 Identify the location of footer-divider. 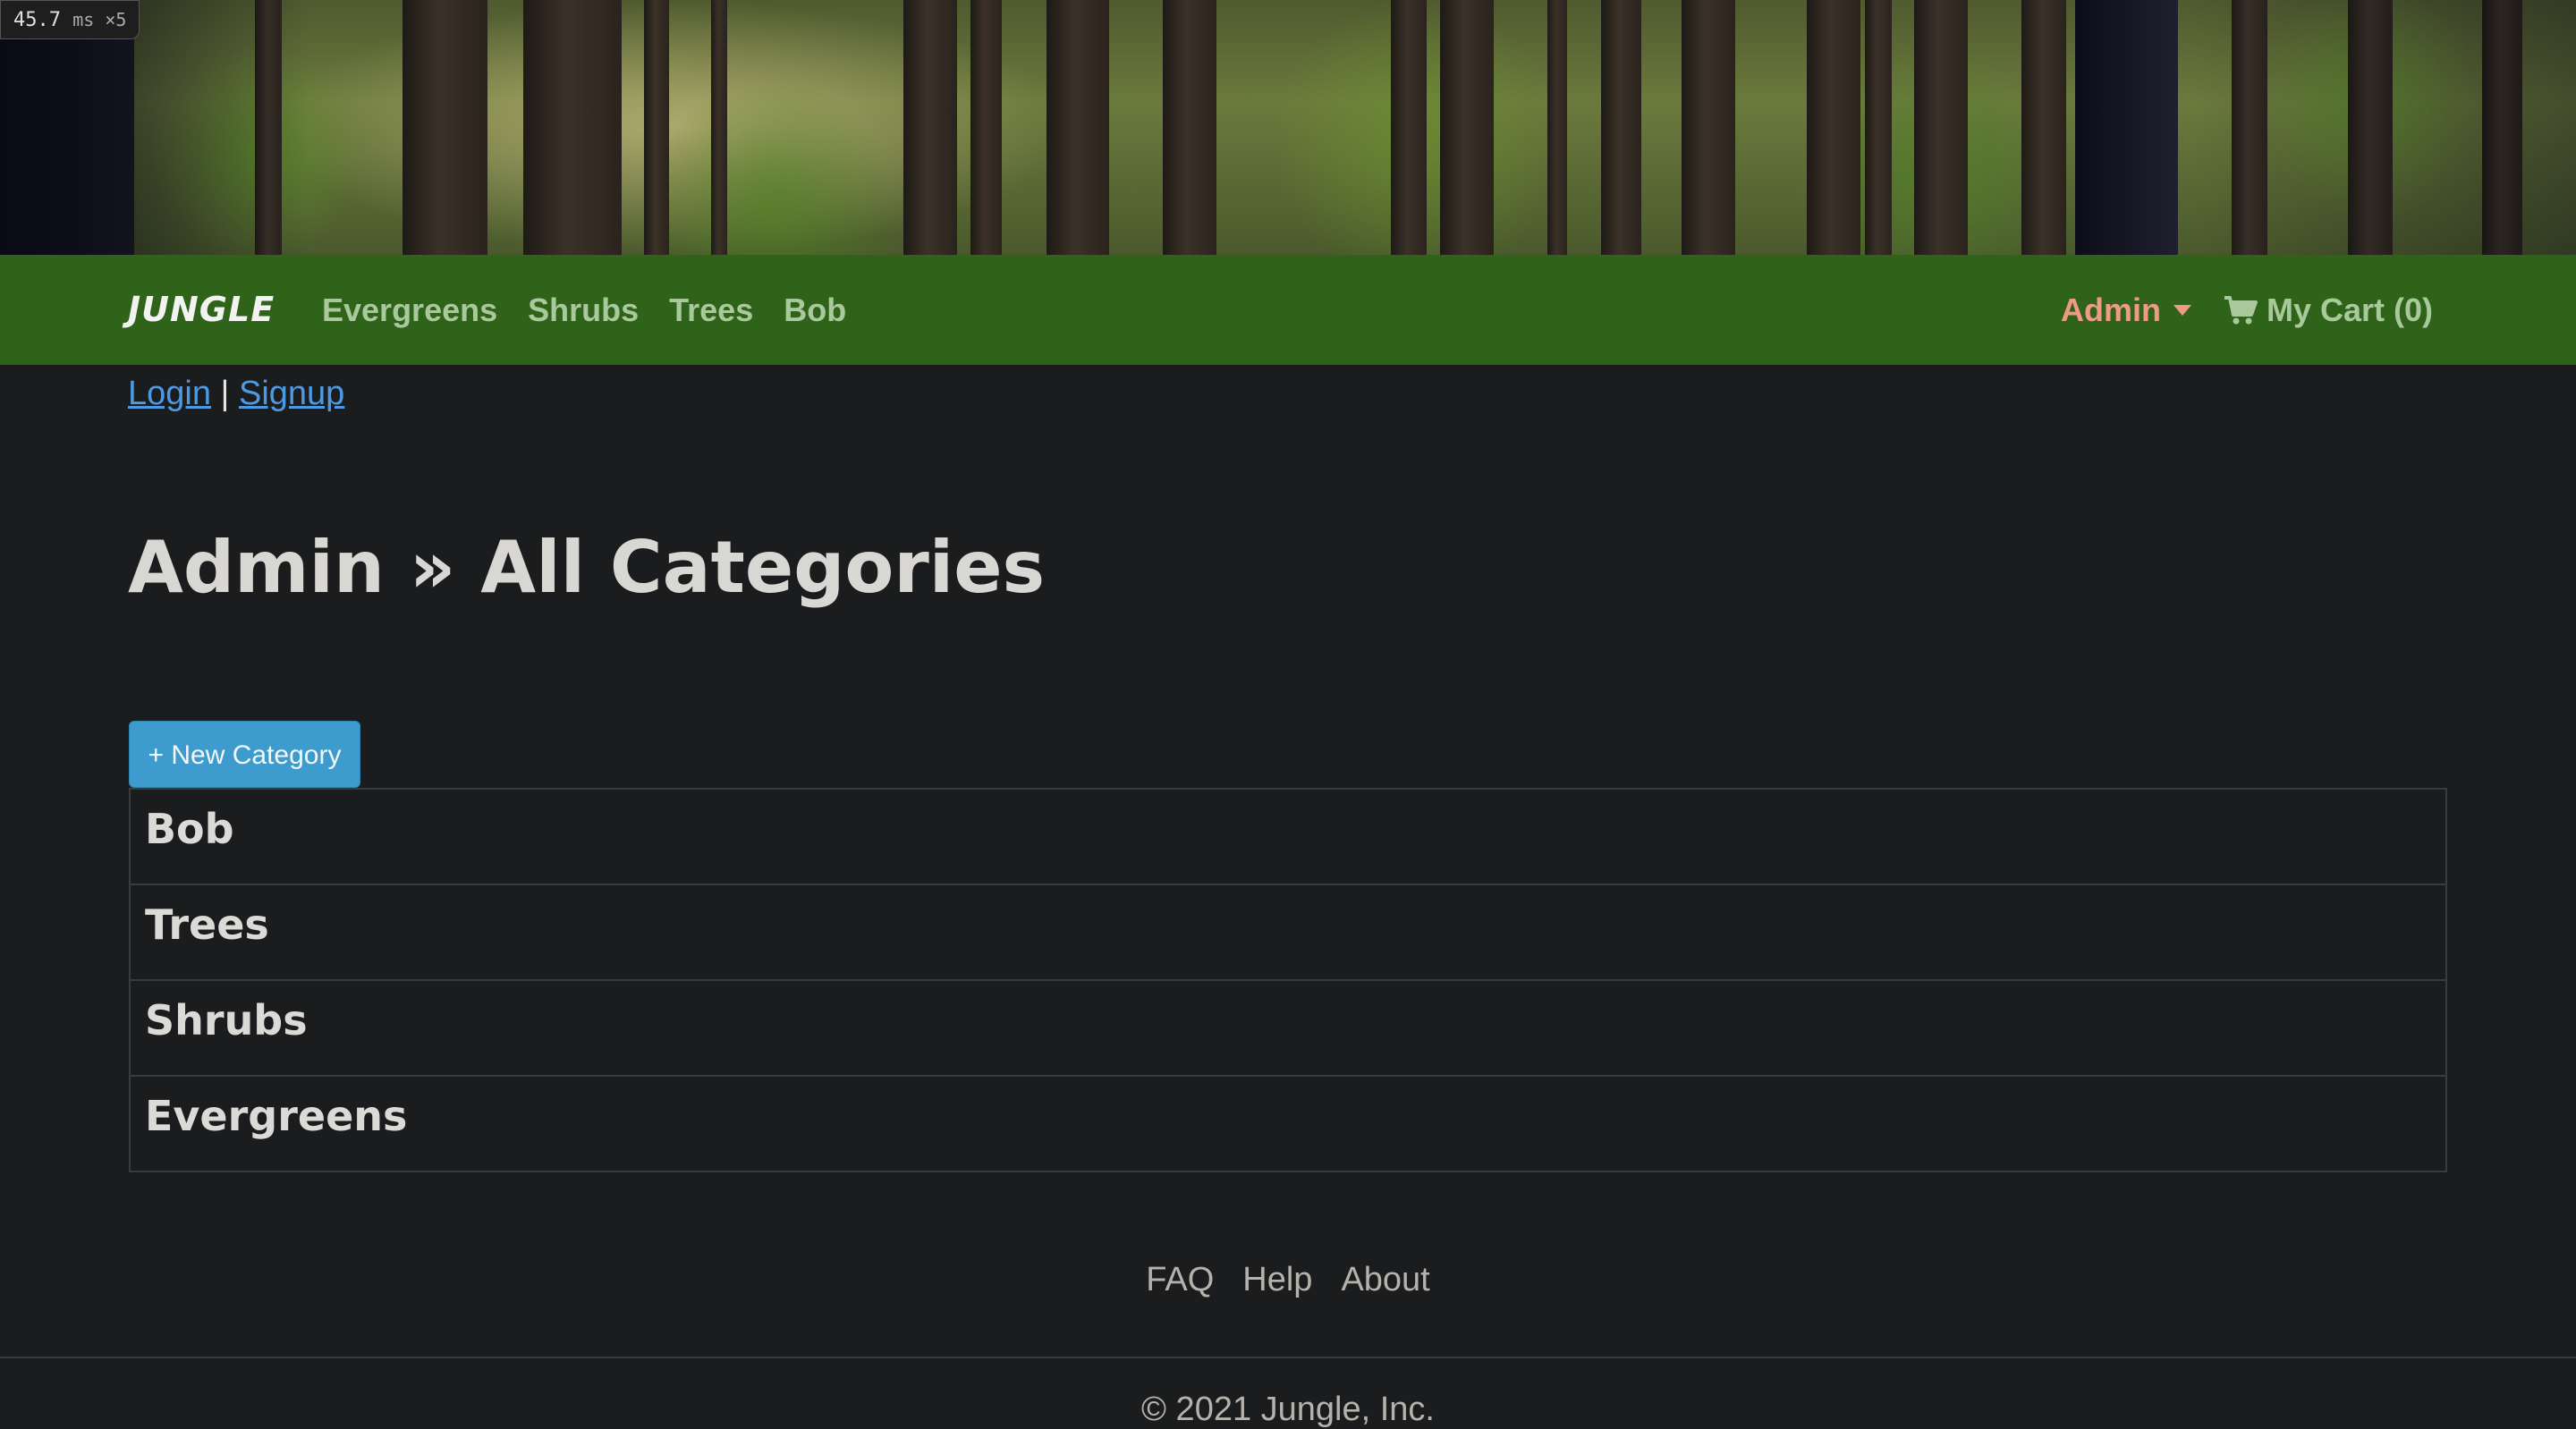
(1288, 1357).